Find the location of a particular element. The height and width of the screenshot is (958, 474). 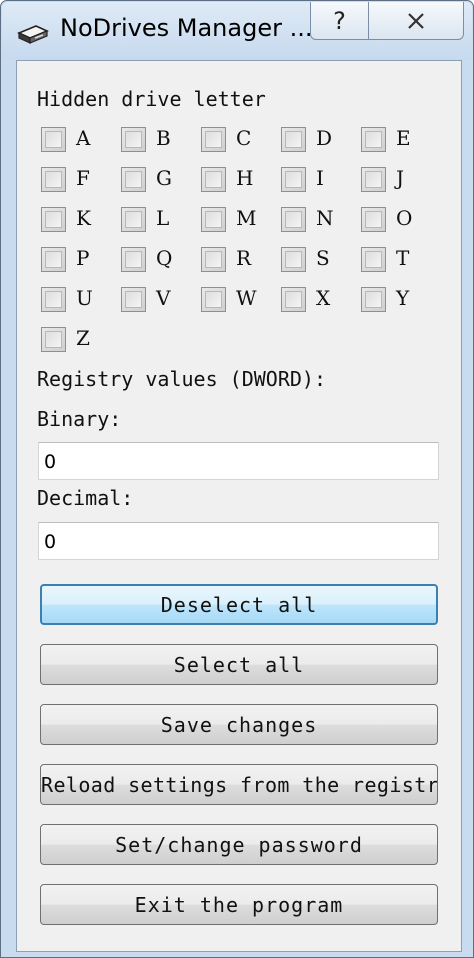

close-button is located at coordinates (416, 20).